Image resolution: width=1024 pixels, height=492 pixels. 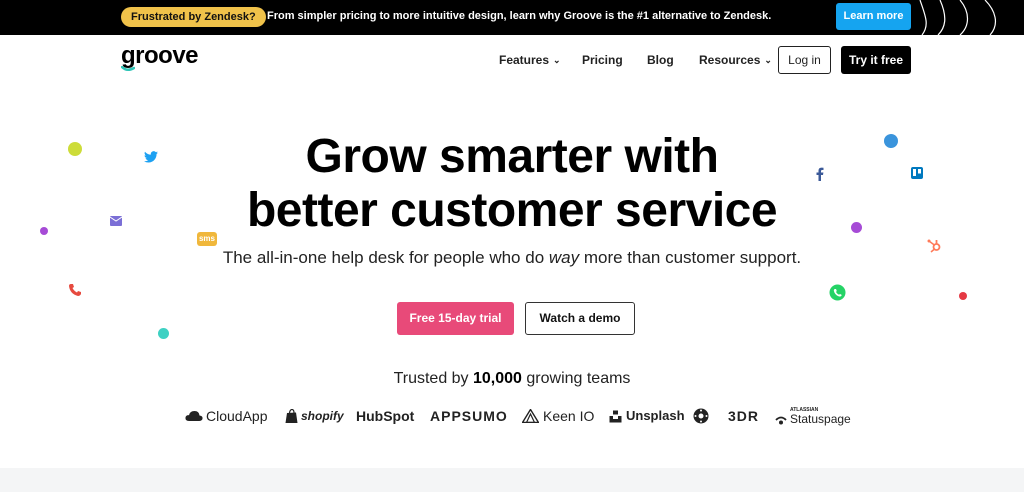 I want to click on brand-shopify: shopify, so click(x=314, y=416).